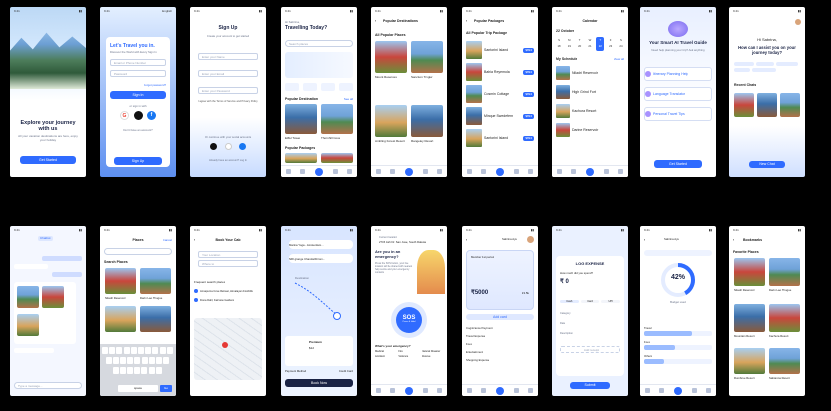 The width and height of the screenshot is (831, 411). Describe the element at coordinates (611, 44) in the screenshot. I see `calendar-day: F 23` at that location.